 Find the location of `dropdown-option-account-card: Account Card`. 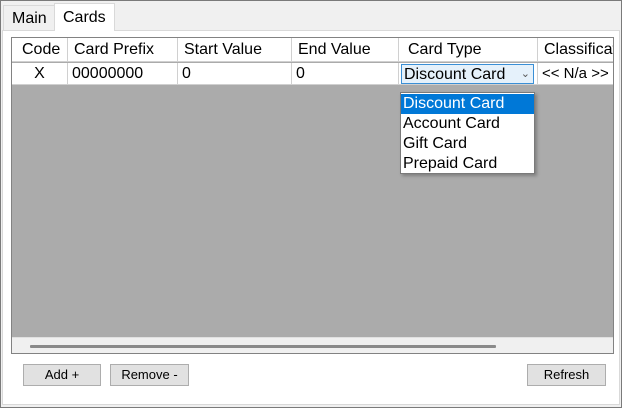

dropdown-option-account-card: Account Card is located at coordinates (467, 124).